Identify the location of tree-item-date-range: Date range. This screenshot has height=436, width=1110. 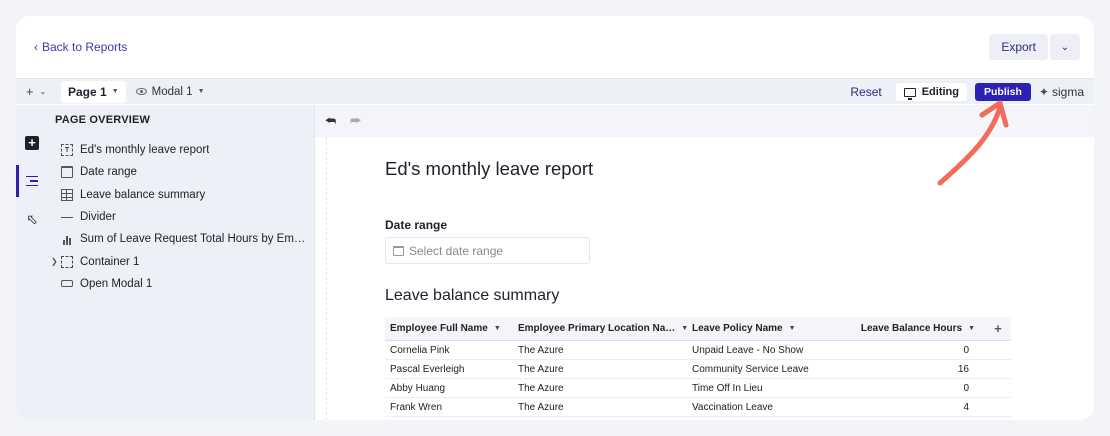
(181, 172).